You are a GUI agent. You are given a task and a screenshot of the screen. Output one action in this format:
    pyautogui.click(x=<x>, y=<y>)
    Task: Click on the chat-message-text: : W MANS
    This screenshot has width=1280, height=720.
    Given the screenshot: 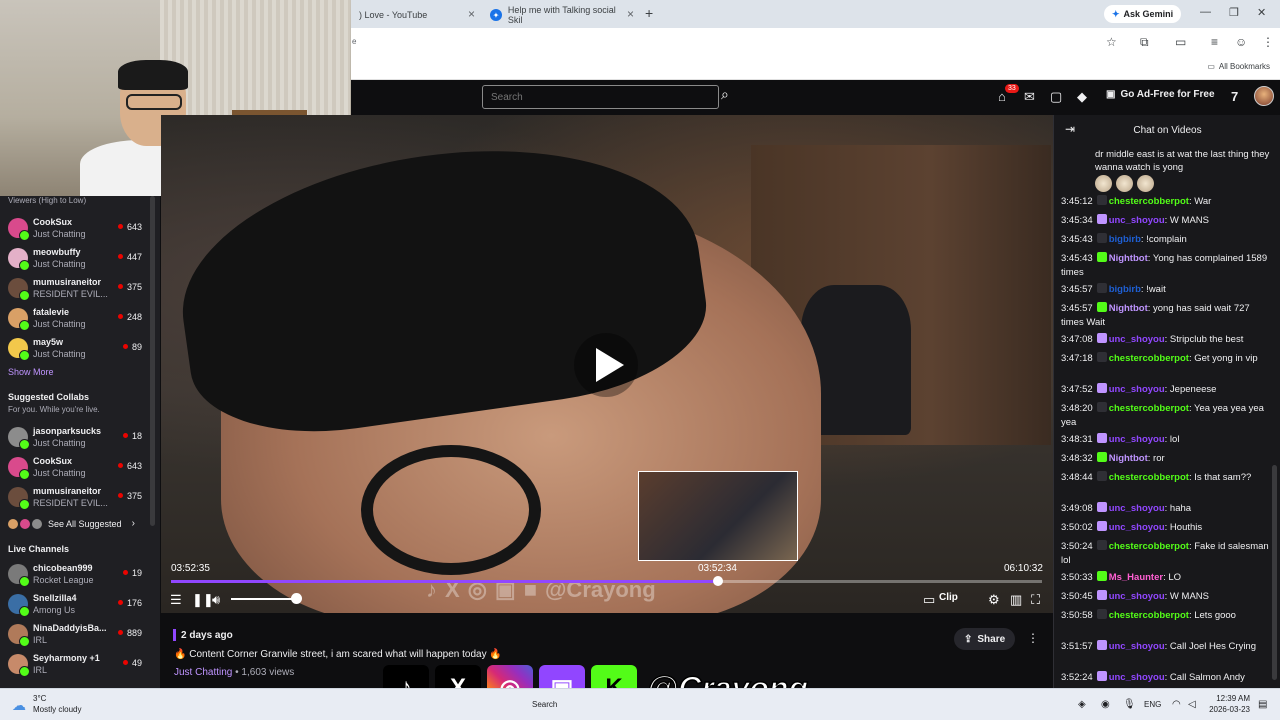 What is the action you would take?
    pyautogui.click(x=1186, y=596)
    